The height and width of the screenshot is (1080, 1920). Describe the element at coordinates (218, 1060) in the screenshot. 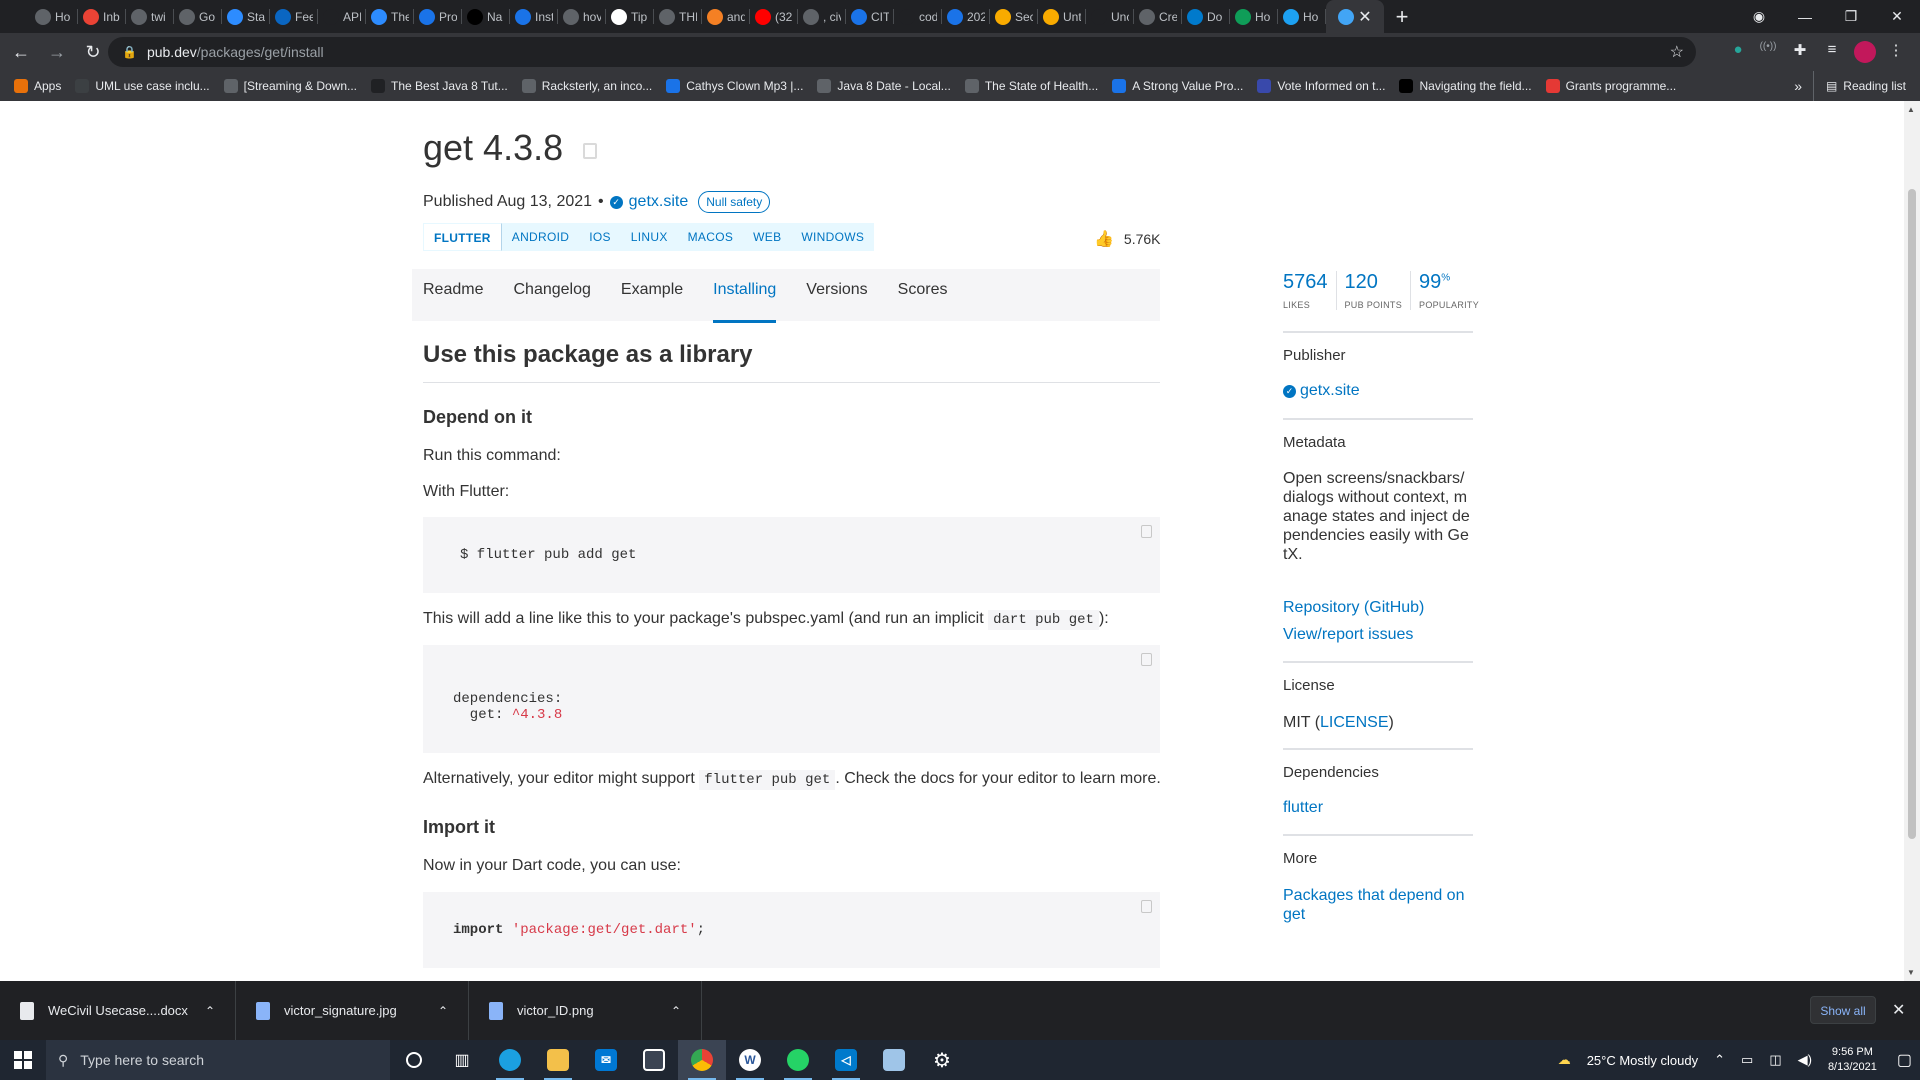

I see `taskbar-search: ⚲ Type here to search` at that location.